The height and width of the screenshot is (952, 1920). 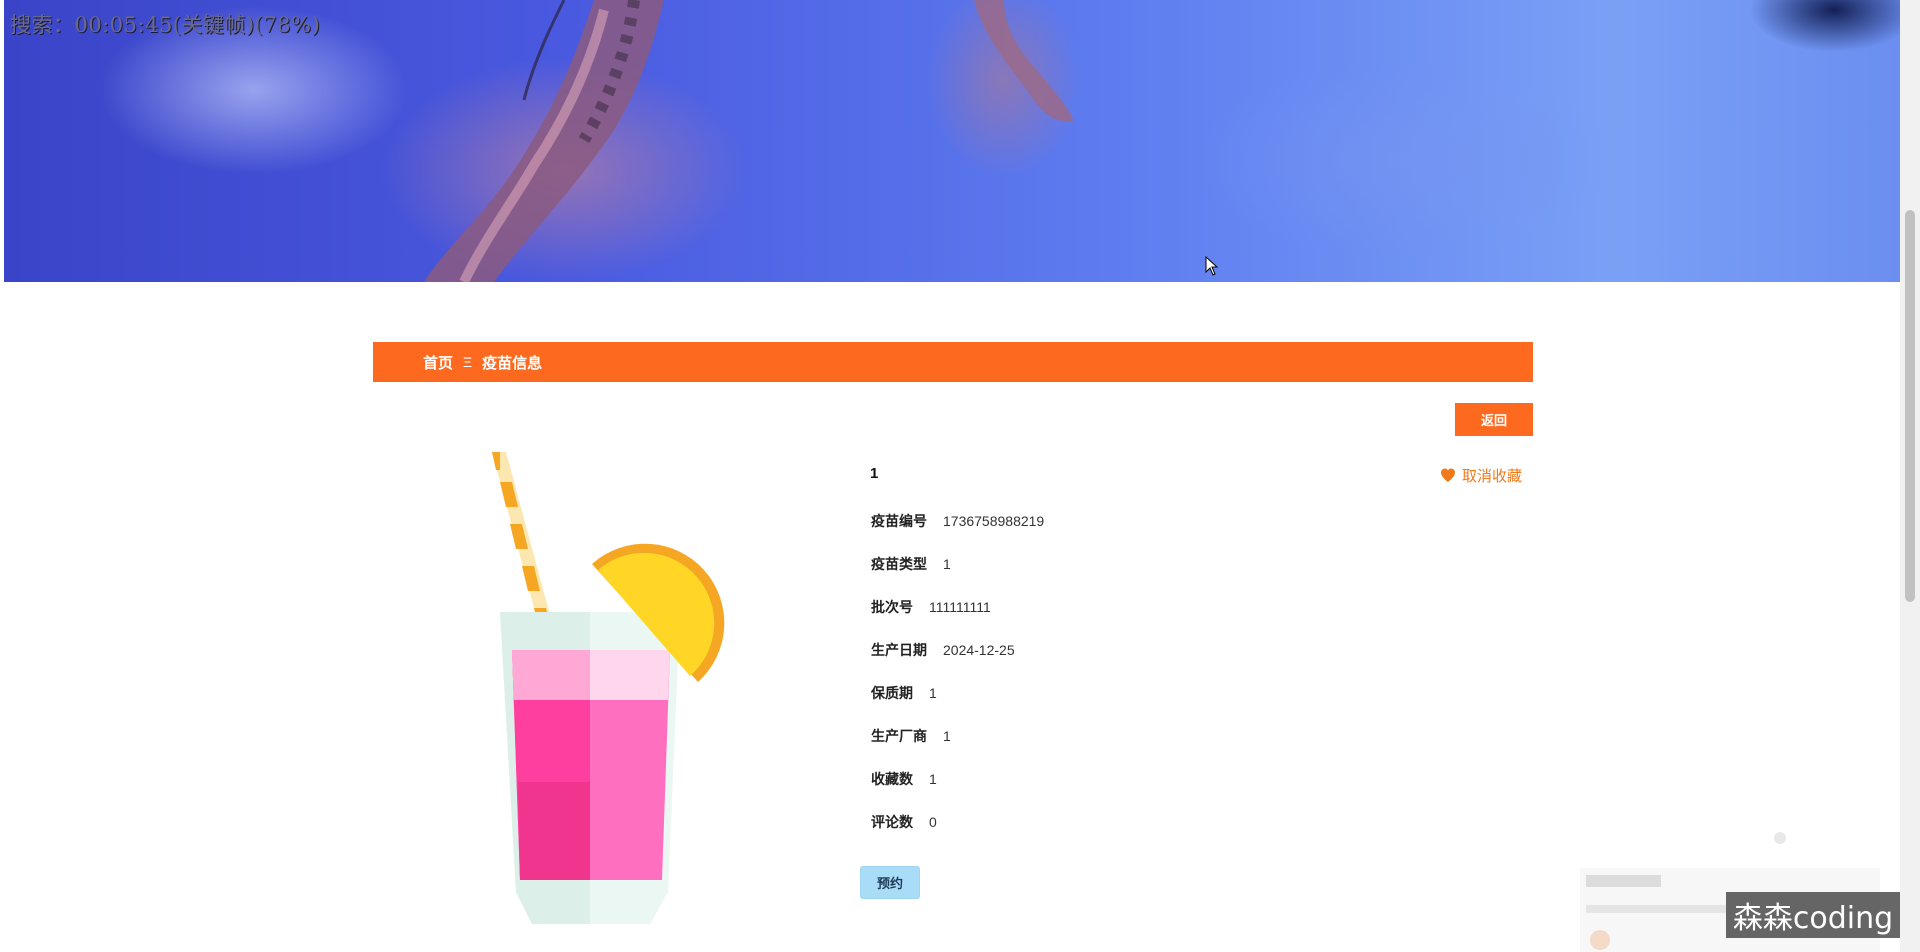 I want to click on field-vaccine-type: 疫苗类型 1, so click(x=911, y=564).